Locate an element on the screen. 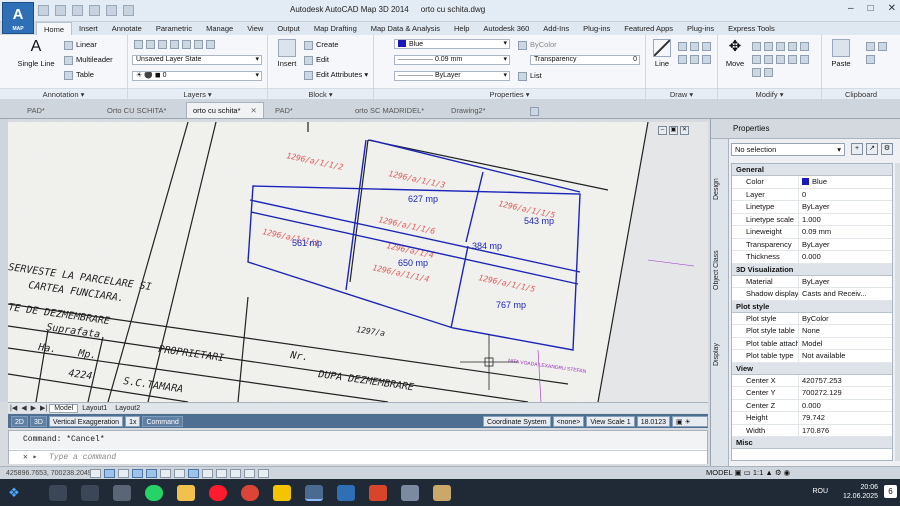 This screenshot has width=900, height=506. prev-layout-icon: ◀ is located at coordinates (23, 408).